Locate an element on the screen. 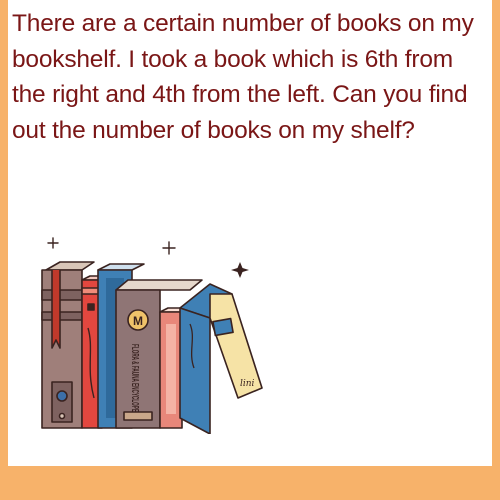 The image size is (500, 500). book-signature: lini is located at coordinates (247, 384).